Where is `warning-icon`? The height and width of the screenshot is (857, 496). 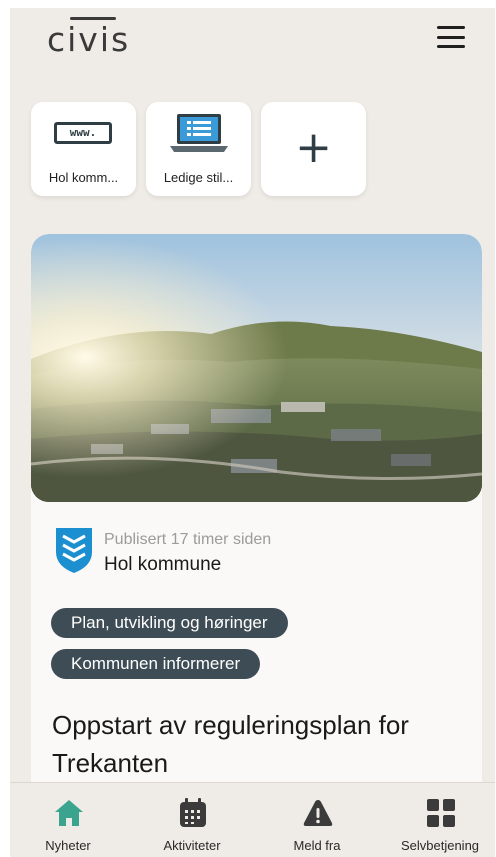
warning-icon is located at coordinates (318, 813).